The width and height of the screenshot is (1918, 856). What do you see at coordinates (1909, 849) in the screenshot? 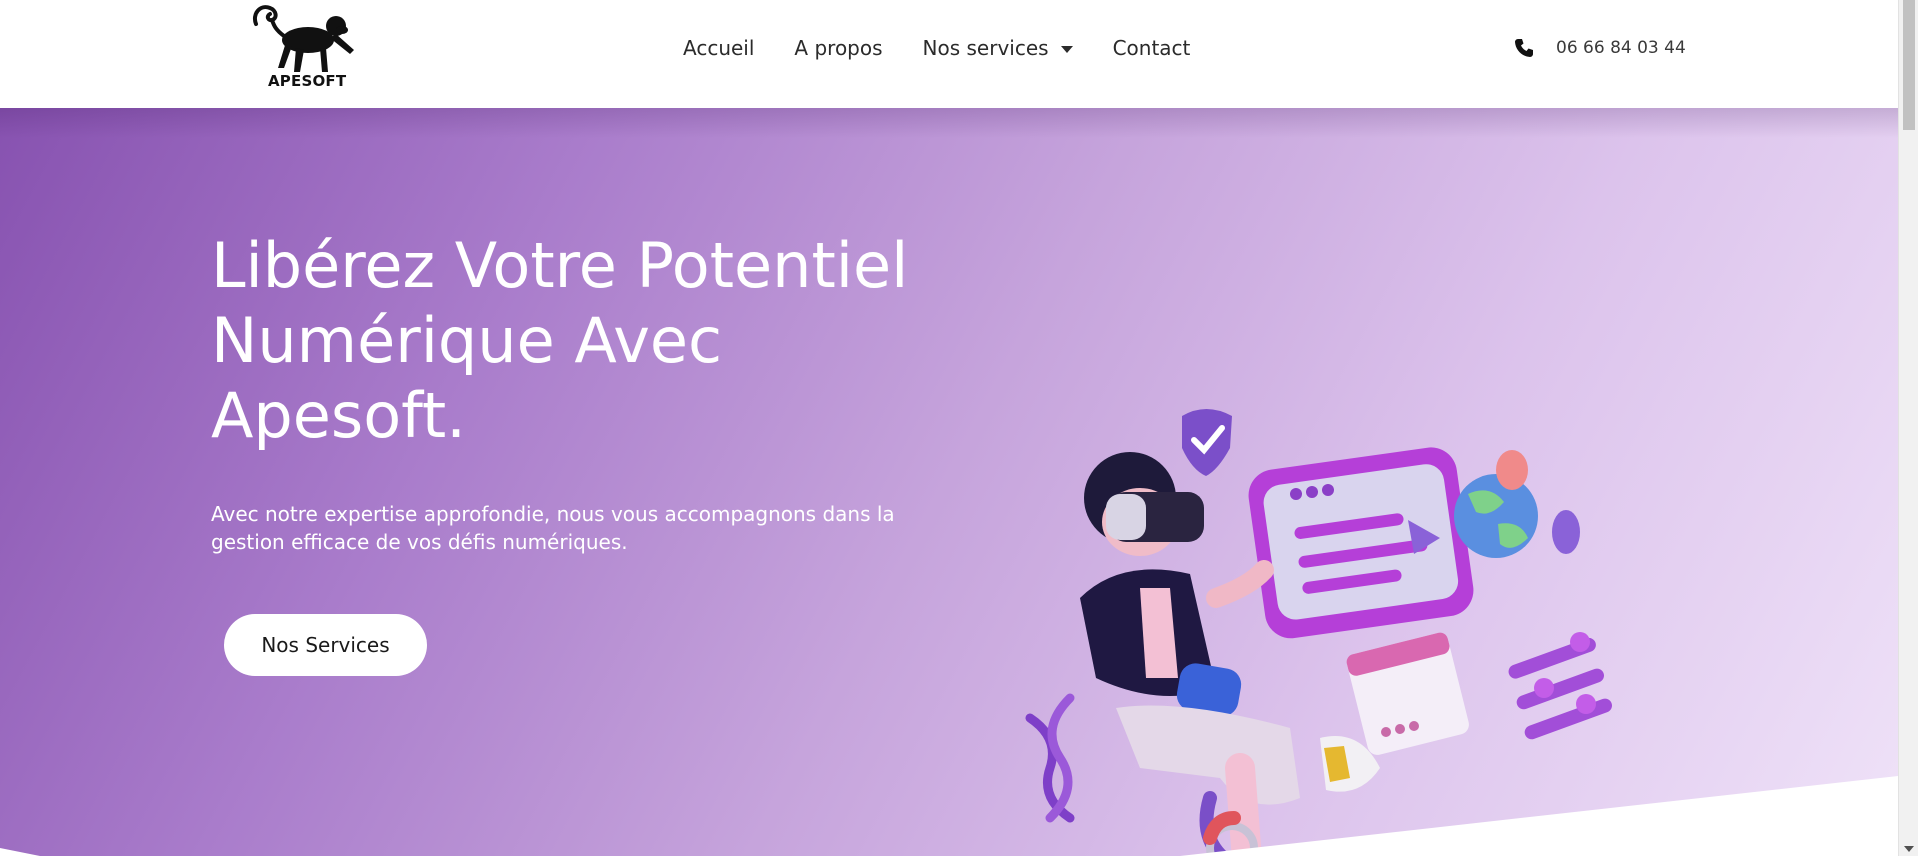
I see `scroll-down-arrow-icon` at bounding box center [1909, 849].